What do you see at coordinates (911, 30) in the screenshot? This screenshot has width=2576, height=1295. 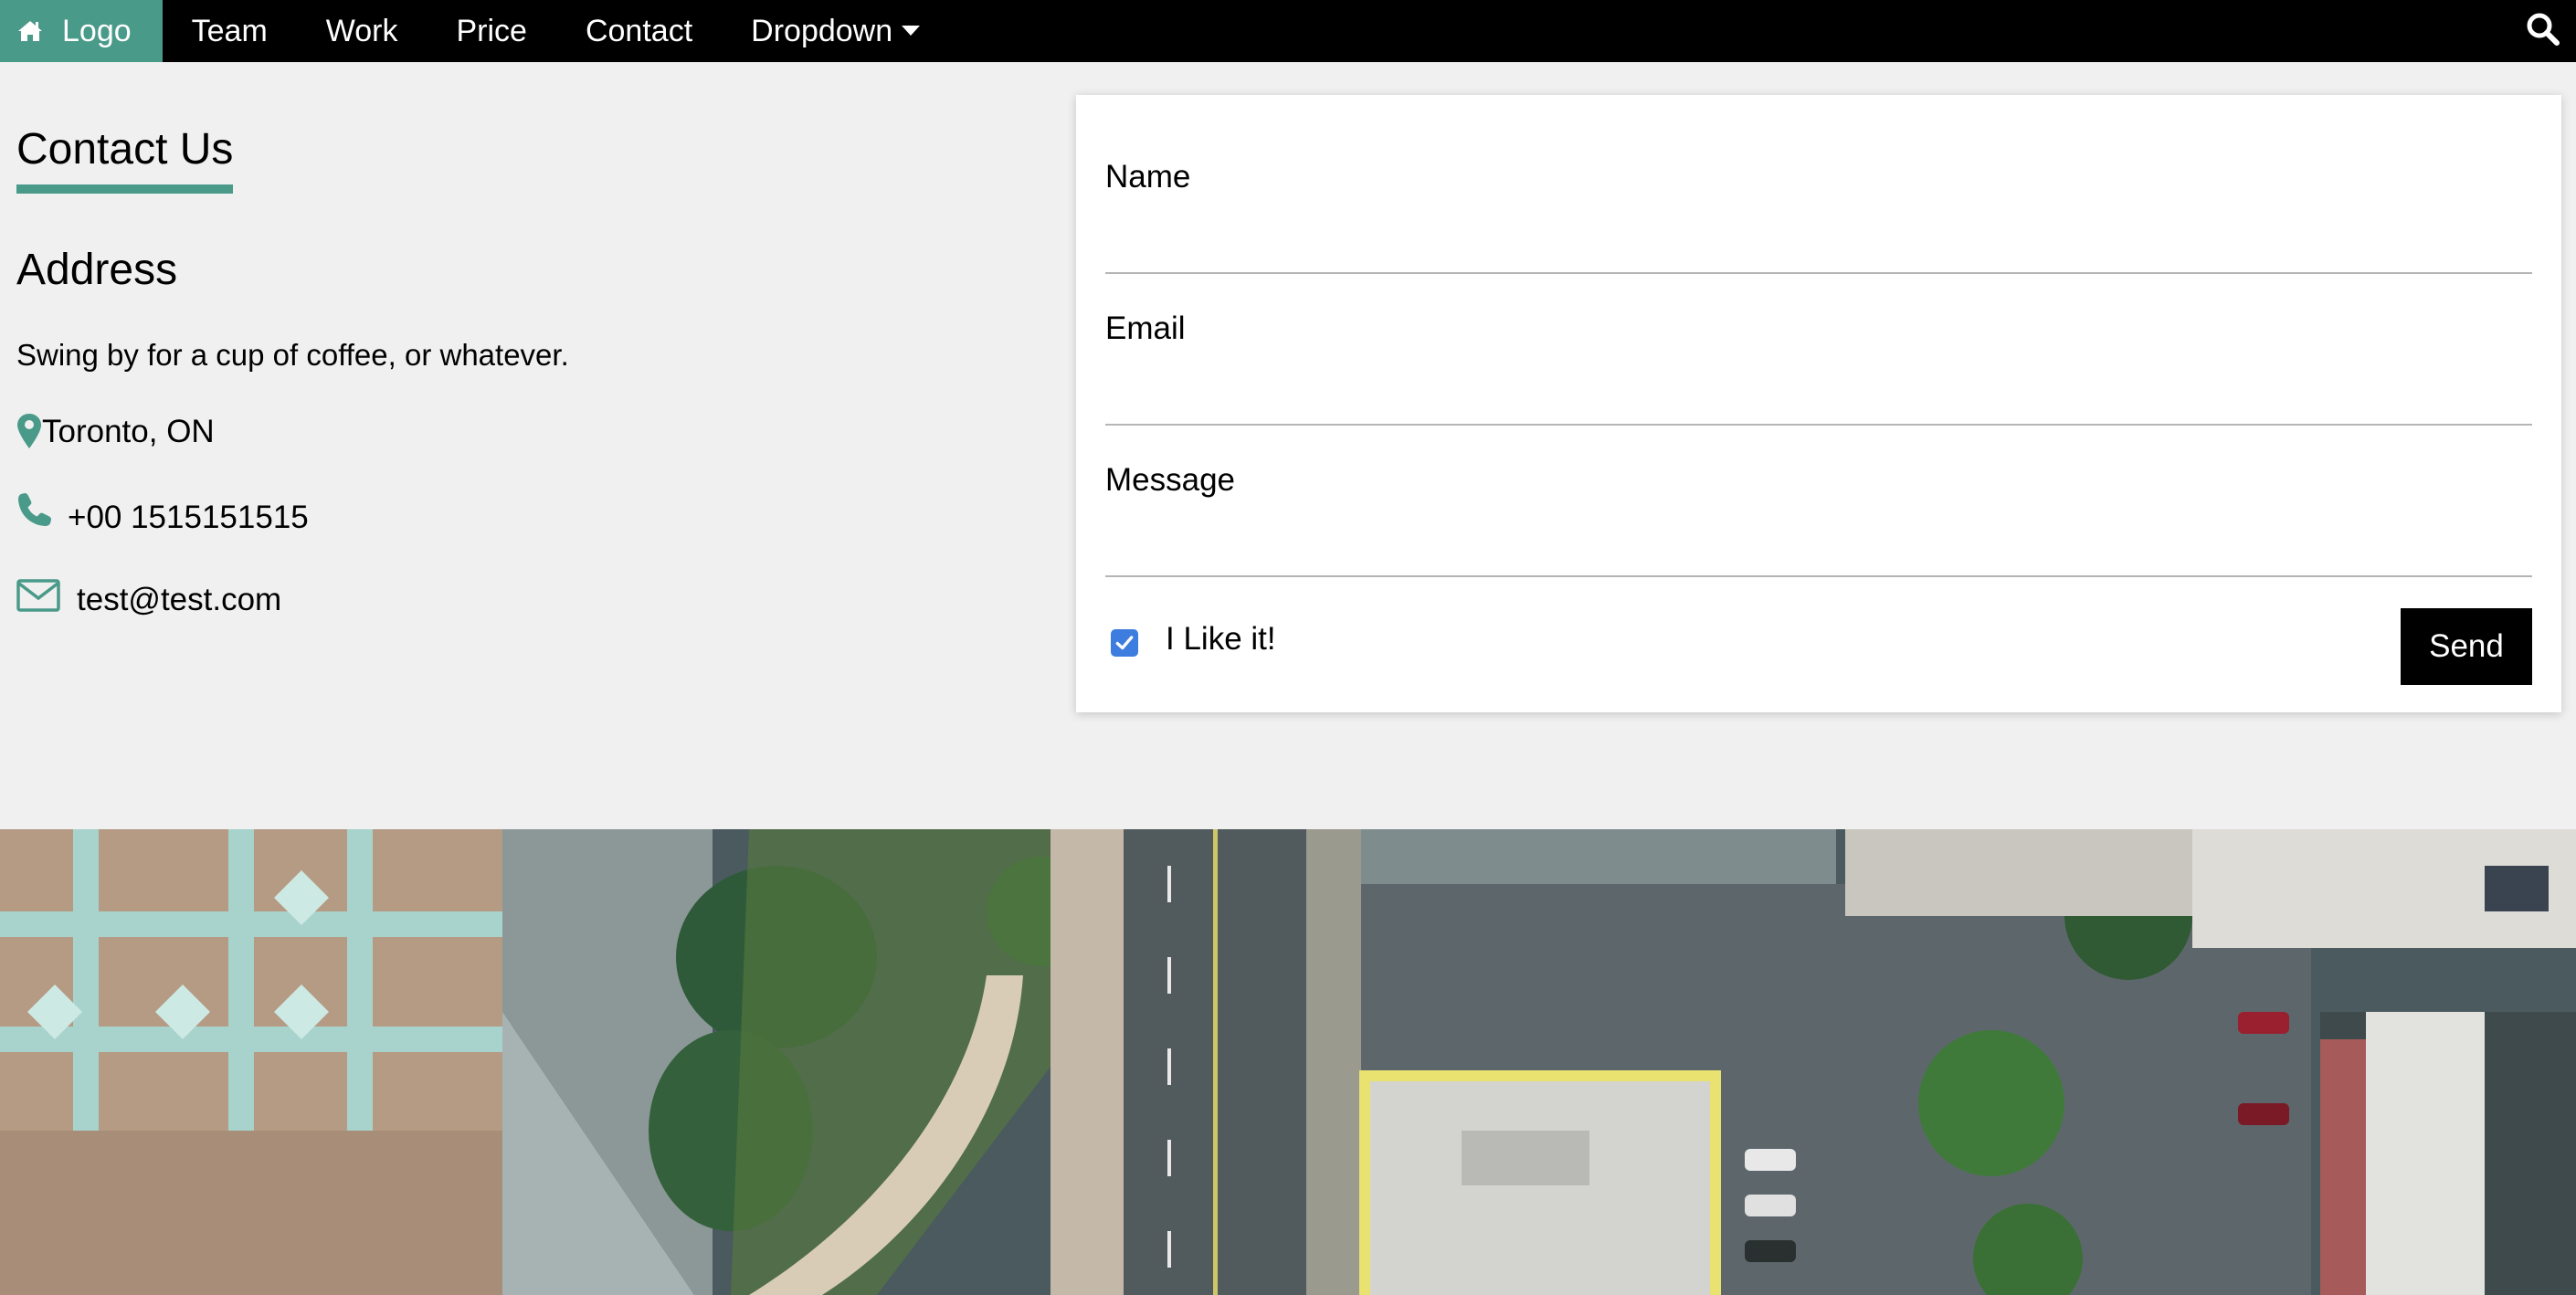 I see `caret-down-icon` at bounding box center [911, 30].